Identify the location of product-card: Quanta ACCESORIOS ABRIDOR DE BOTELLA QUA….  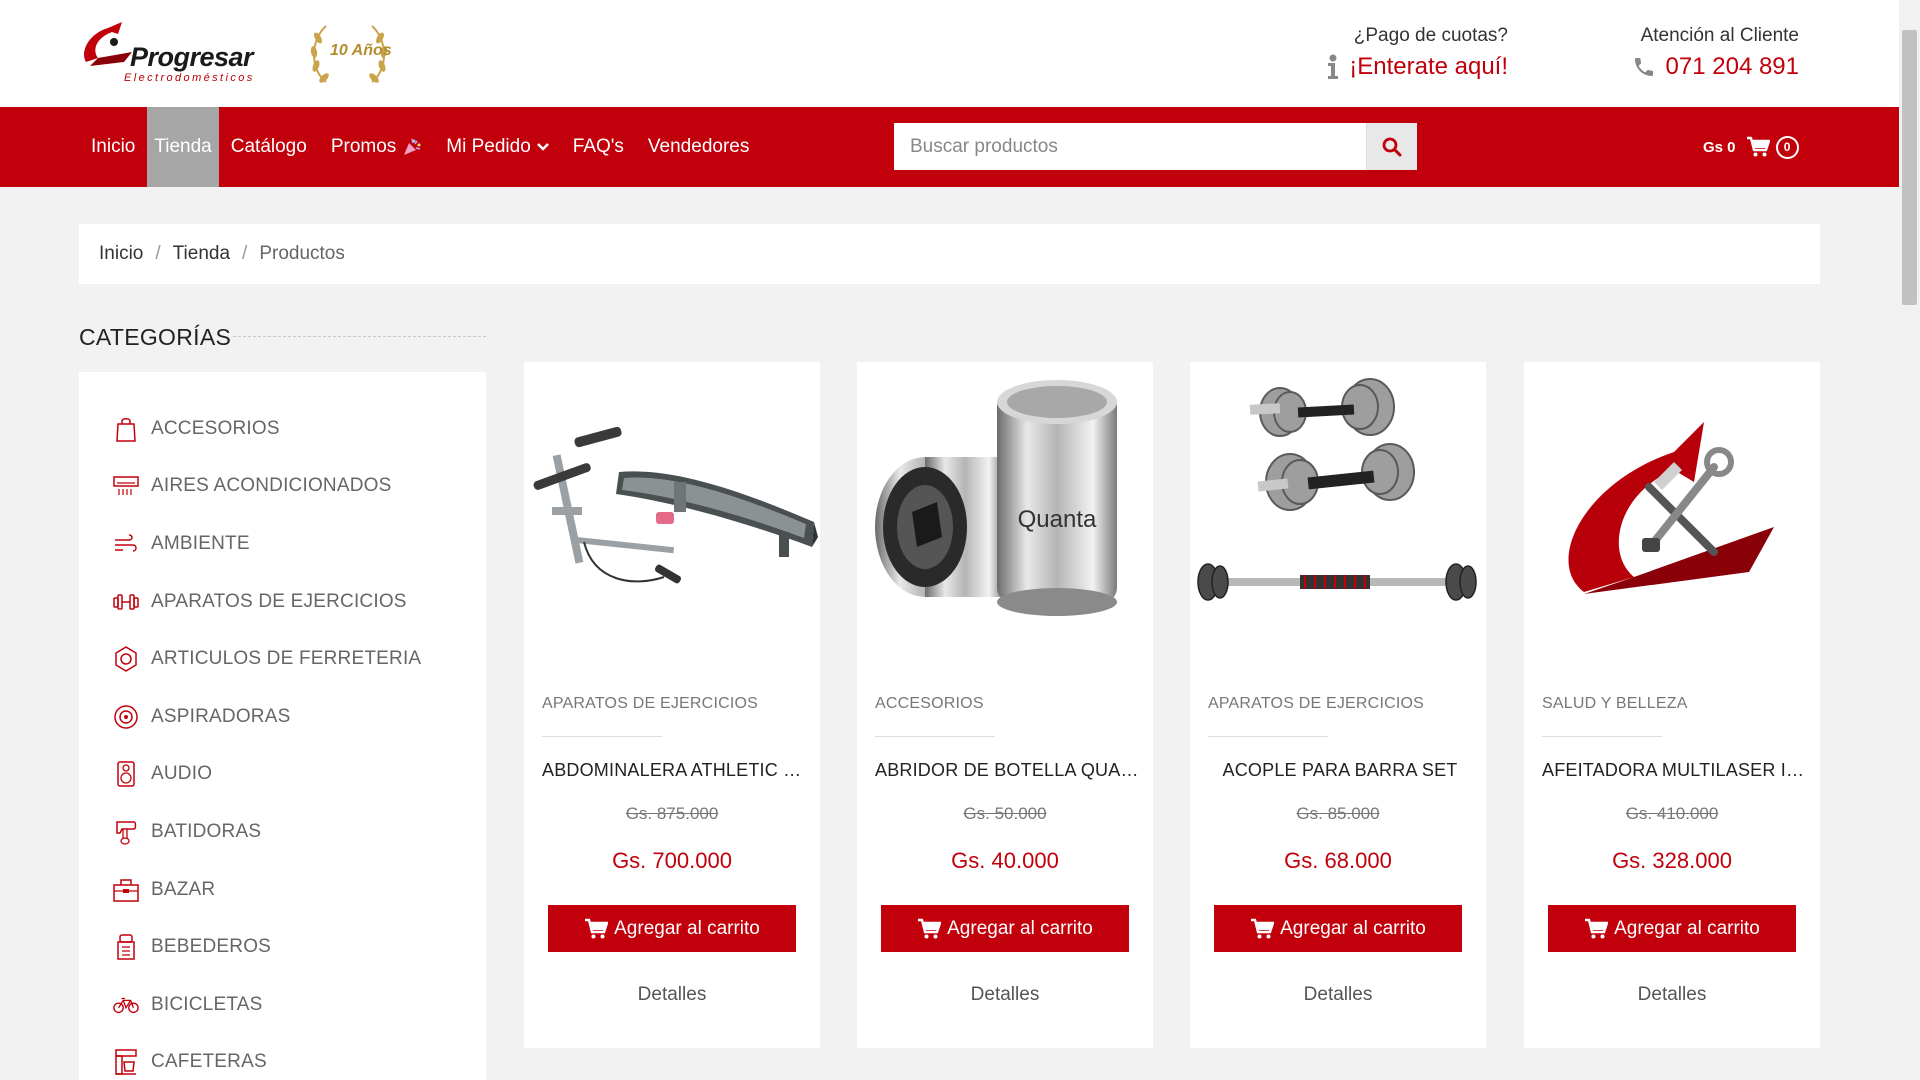
(1005, 705).